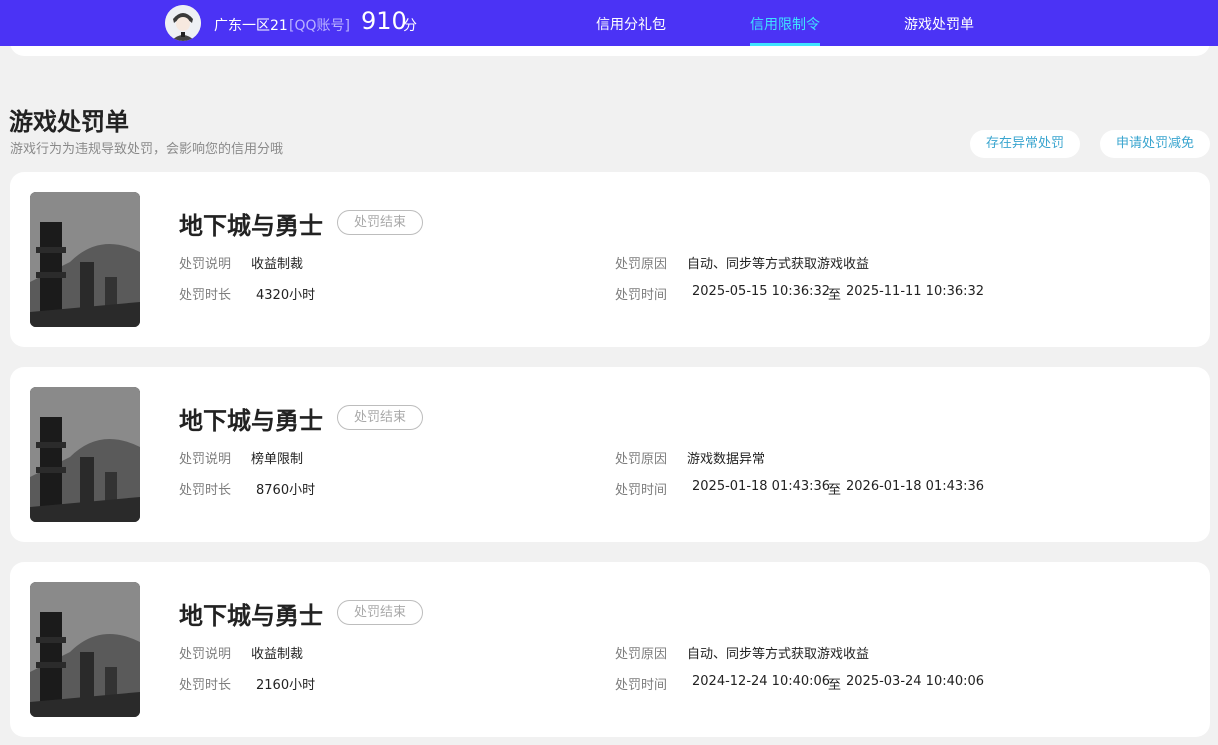 The image size is (1218, 745). I want to click on desc-value: 榜单限制, so click(277, 459).